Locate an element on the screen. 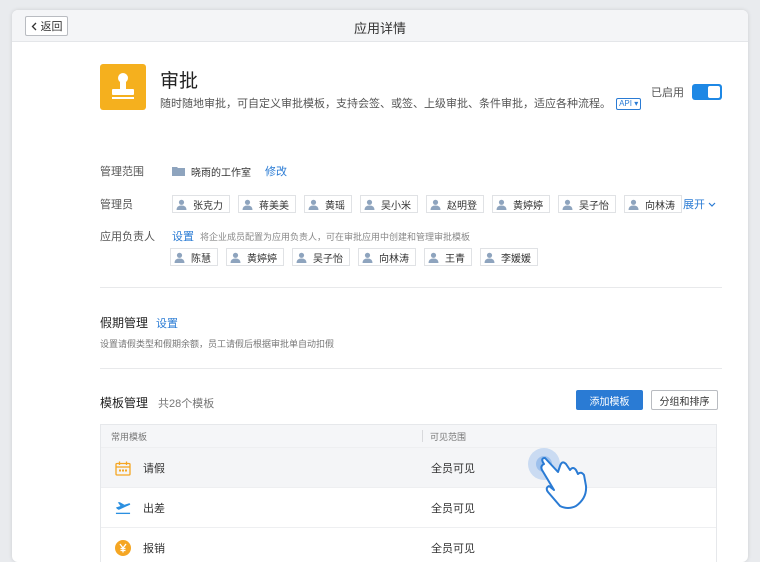 The height and width of the screenshot is (562, 760). templates-title: 模板管理 is located at coordinates (124, 403).